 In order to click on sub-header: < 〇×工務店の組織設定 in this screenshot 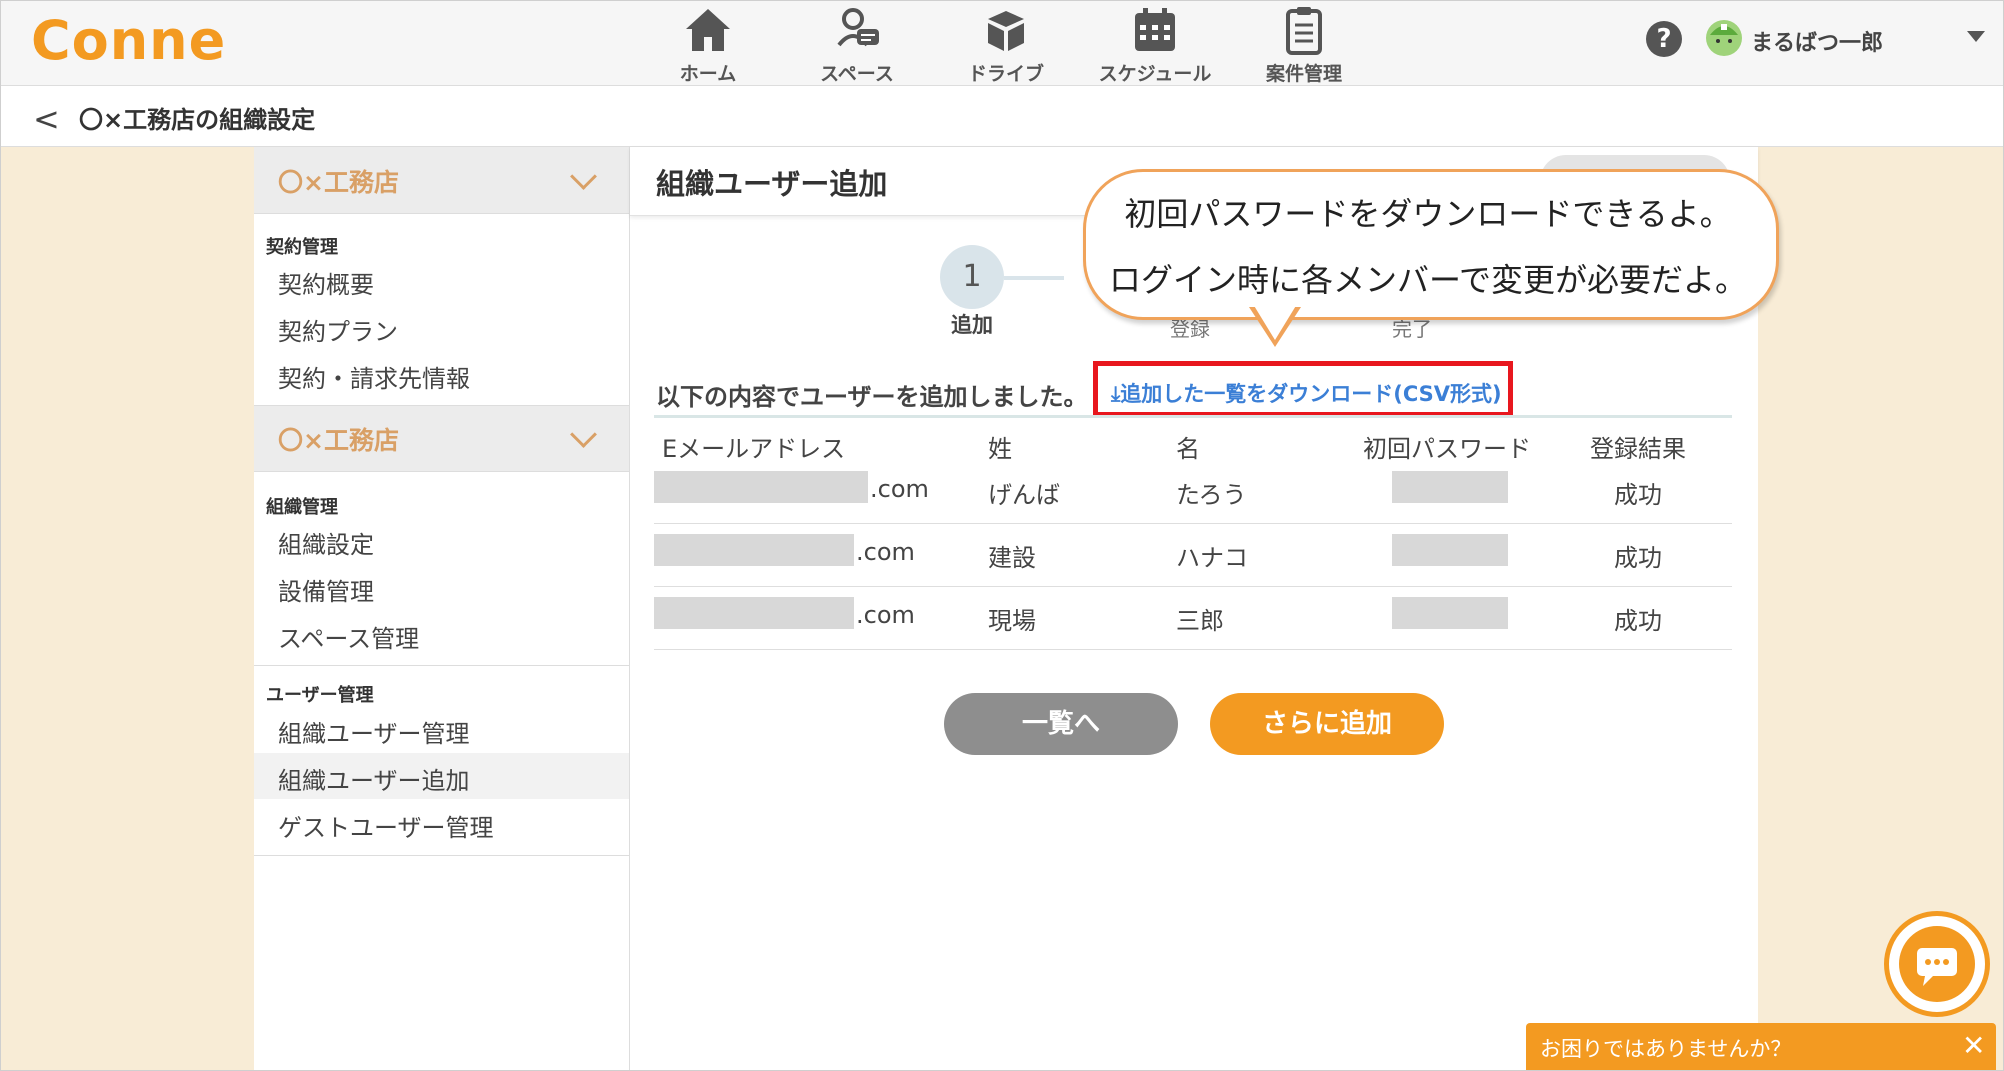, I will do `click(1002, 116)`.